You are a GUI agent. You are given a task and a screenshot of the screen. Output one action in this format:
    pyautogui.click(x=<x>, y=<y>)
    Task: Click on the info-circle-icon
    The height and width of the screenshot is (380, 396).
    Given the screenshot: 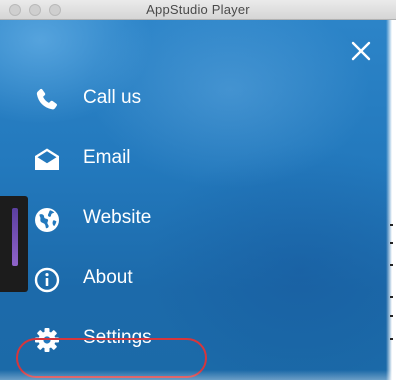 What is the action you would take?
    pyautogui.click(x=47, y=280)
    